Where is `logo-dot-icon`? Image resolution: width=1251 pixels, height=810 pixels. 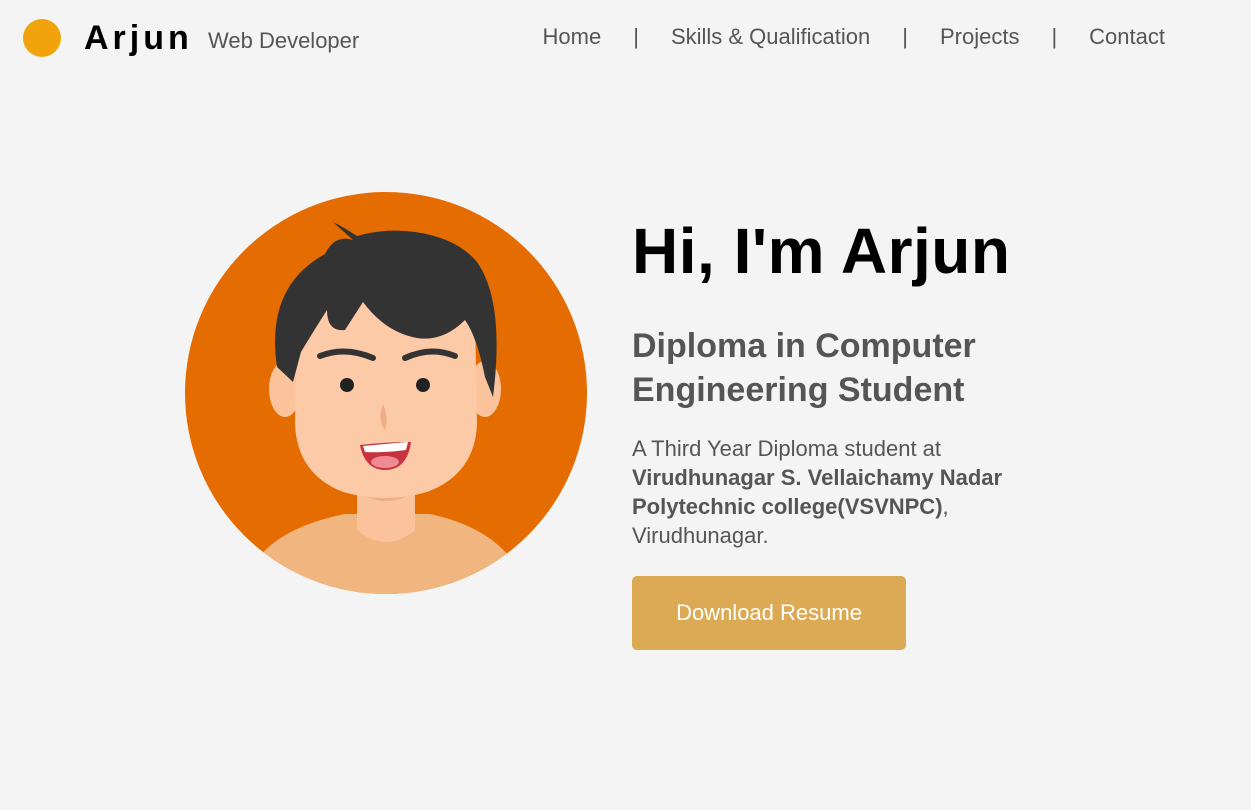 logo-dot-icon is located at coordinates (42, 38).